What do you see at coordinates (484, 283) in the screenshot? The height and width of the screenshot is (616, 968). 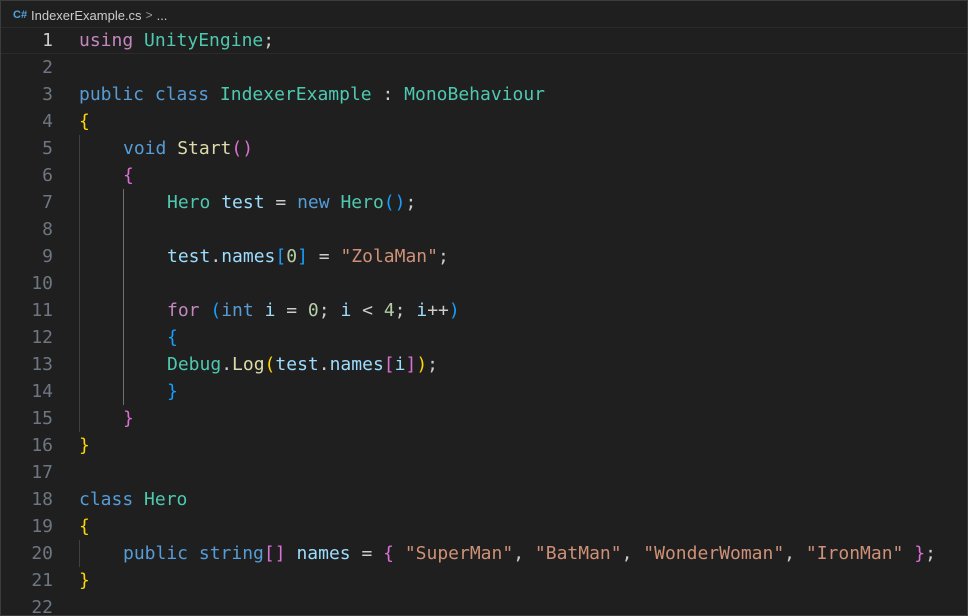 I see `code-line: 10` at bounding box center [484, 283].